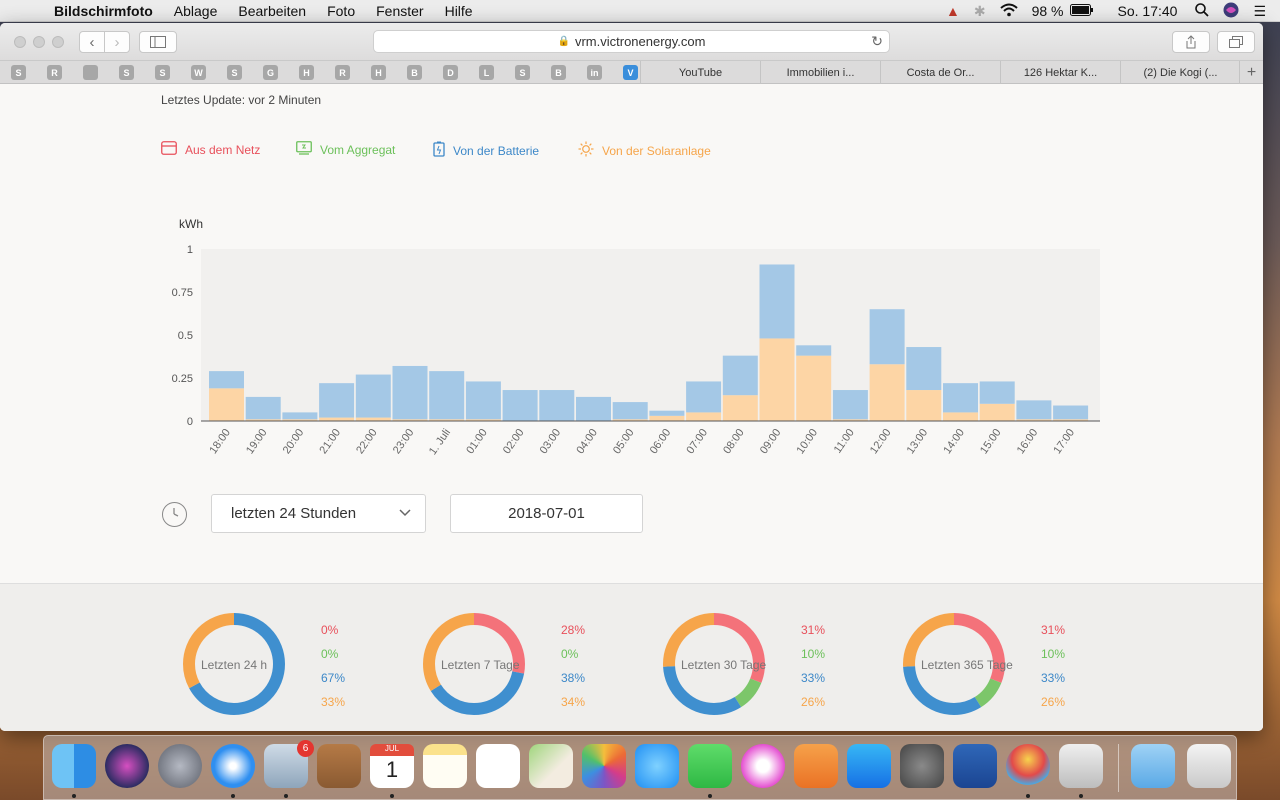  I want to click on close-window-button, so click(20, 42).